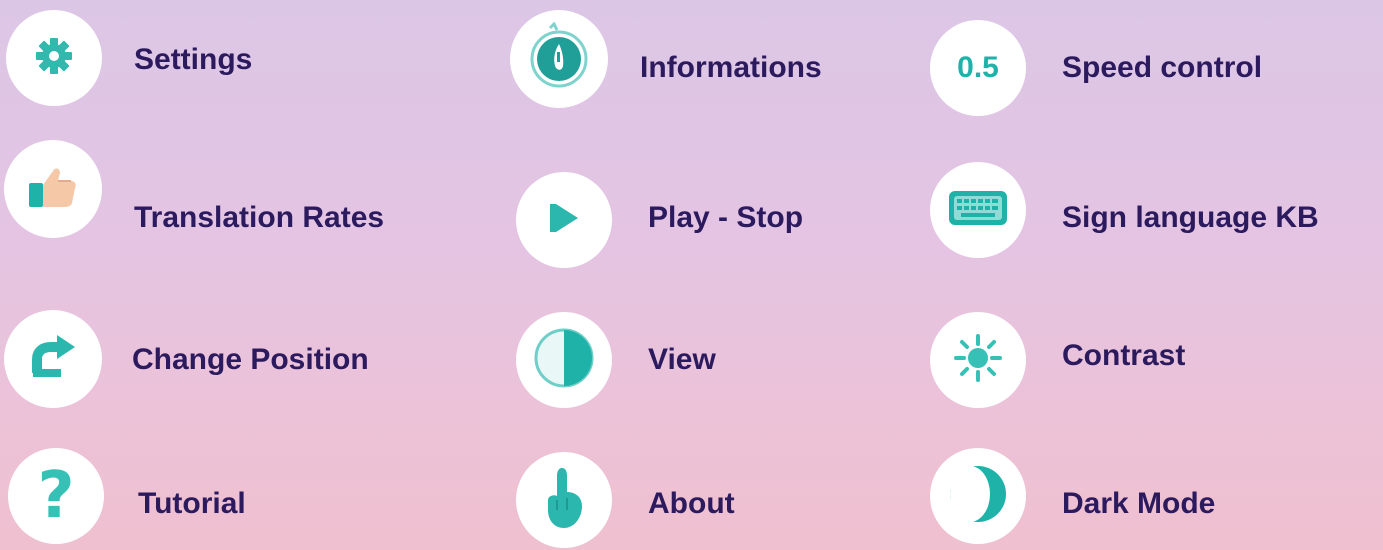 Image resolution: width=1383 pixels, height=550 pixels. I want to click on play-icon, so click(564, 220).